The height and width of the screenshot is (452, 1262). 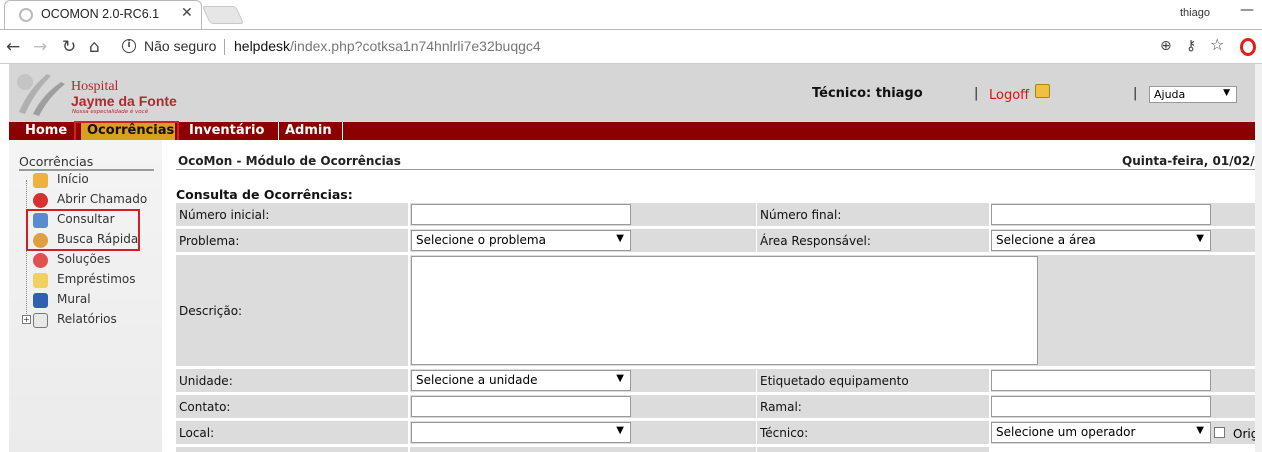 I want to click on opera-icon, so click(x=1248, y=47).